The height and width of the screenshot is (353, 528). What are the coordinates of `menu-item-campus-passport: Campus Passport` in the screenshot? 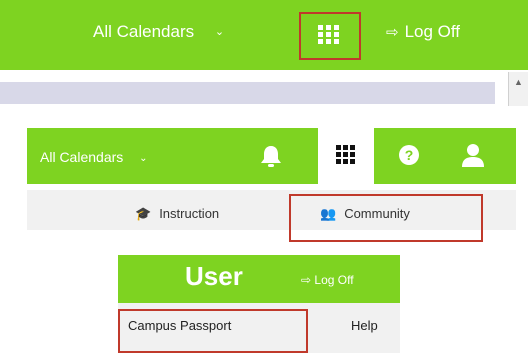 It's located at (179, 325).